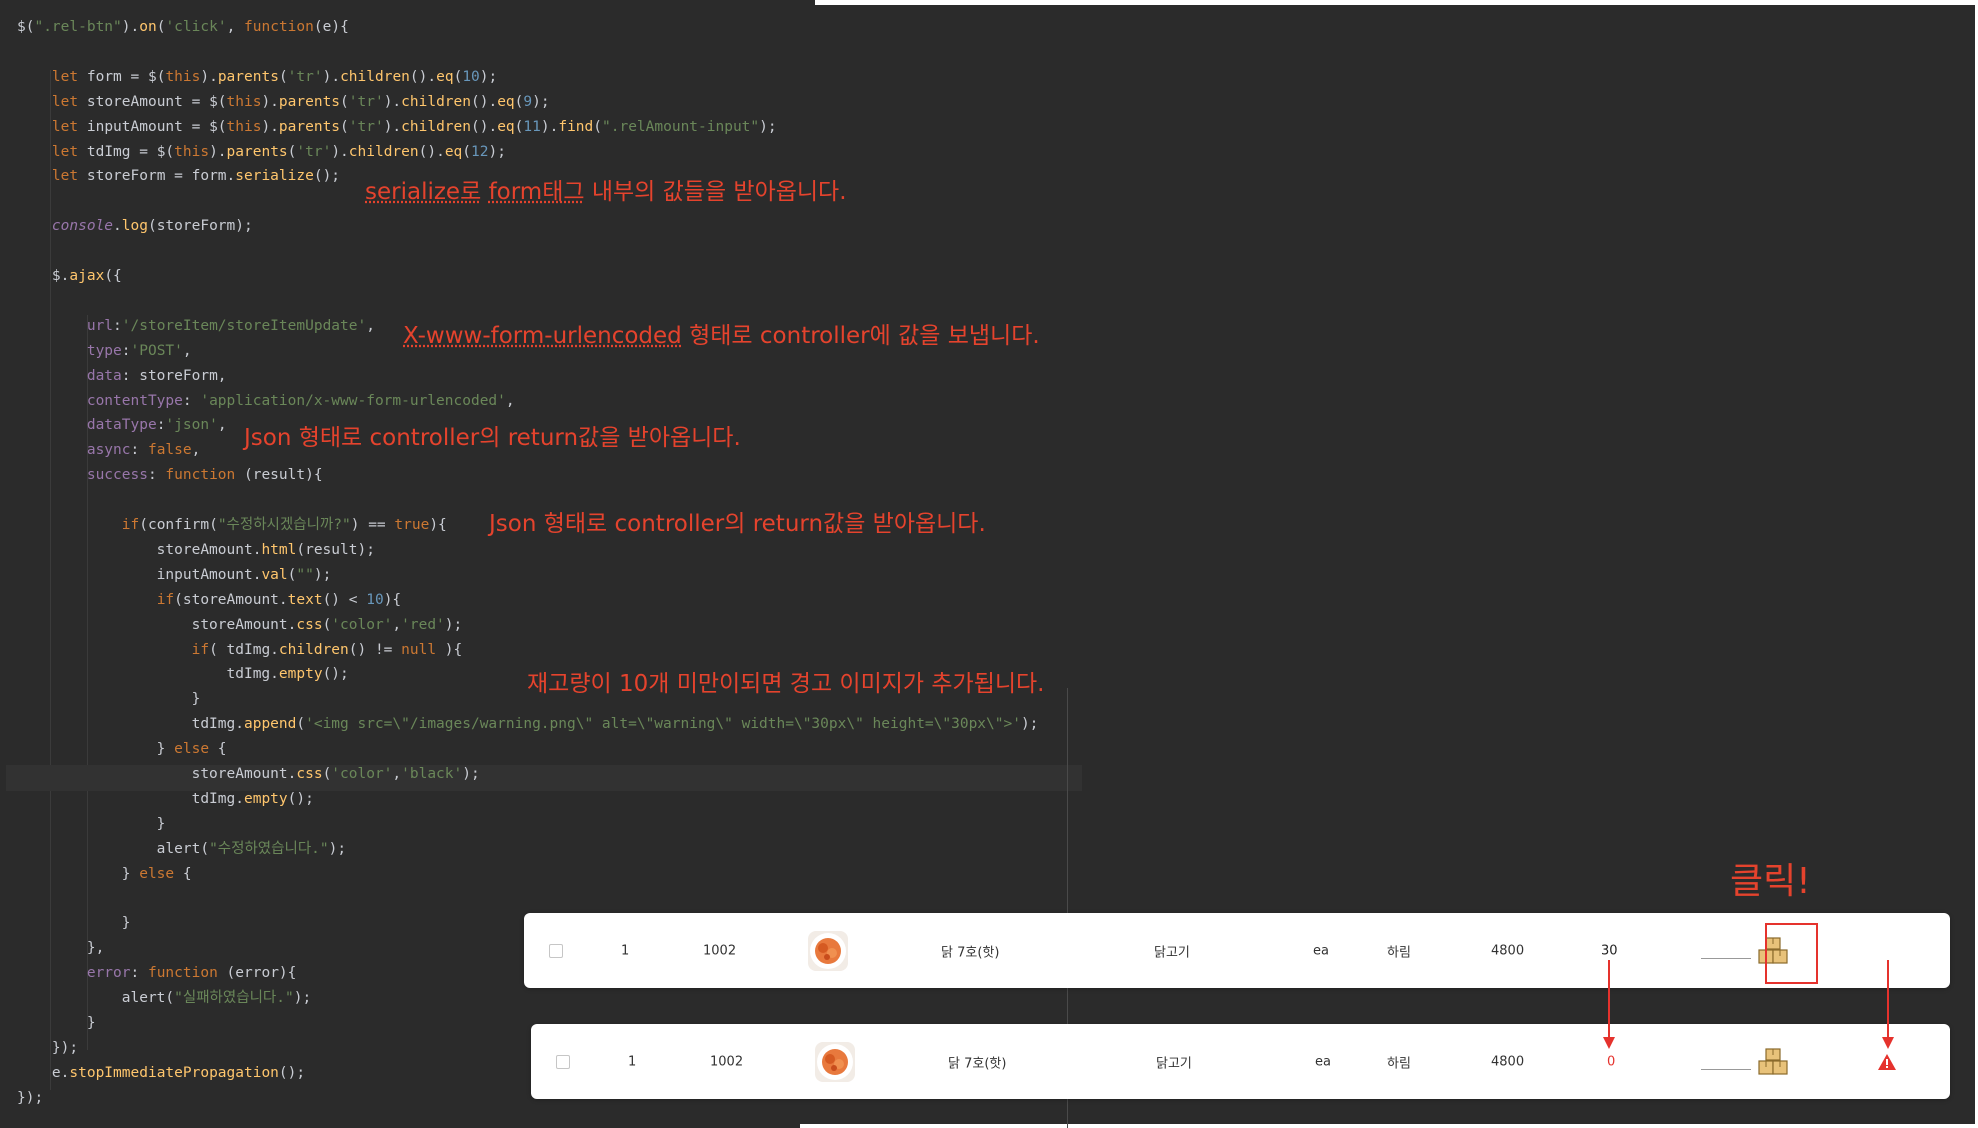  Describe the element at coordinates (196, 549) in the screenshot. I see `code-line: storeAmount.html(result);` at that location.